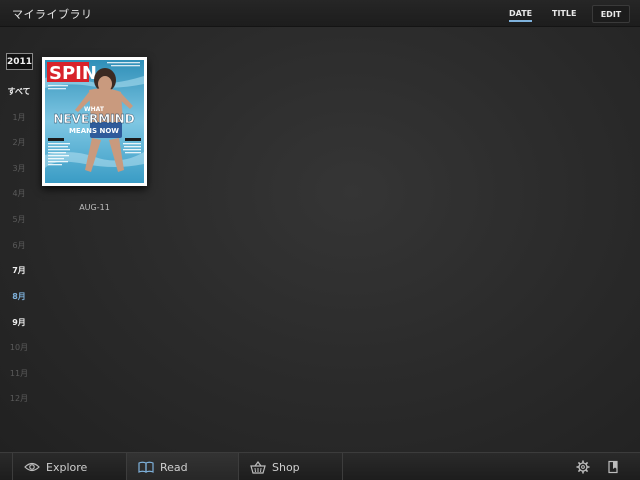 The width and height of the screenshot is (640, 480). Describe the element at coordinates (19, 245) in the screenshot. I see `filter-month-6: 6月` at that location.